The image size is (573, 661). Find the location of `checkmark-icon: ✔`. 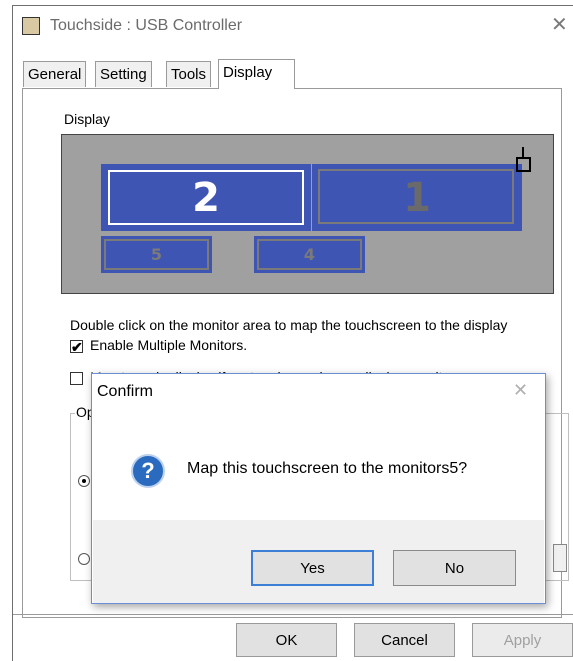

checkmark-icon: ✔ is located at coordinates (77, 347).